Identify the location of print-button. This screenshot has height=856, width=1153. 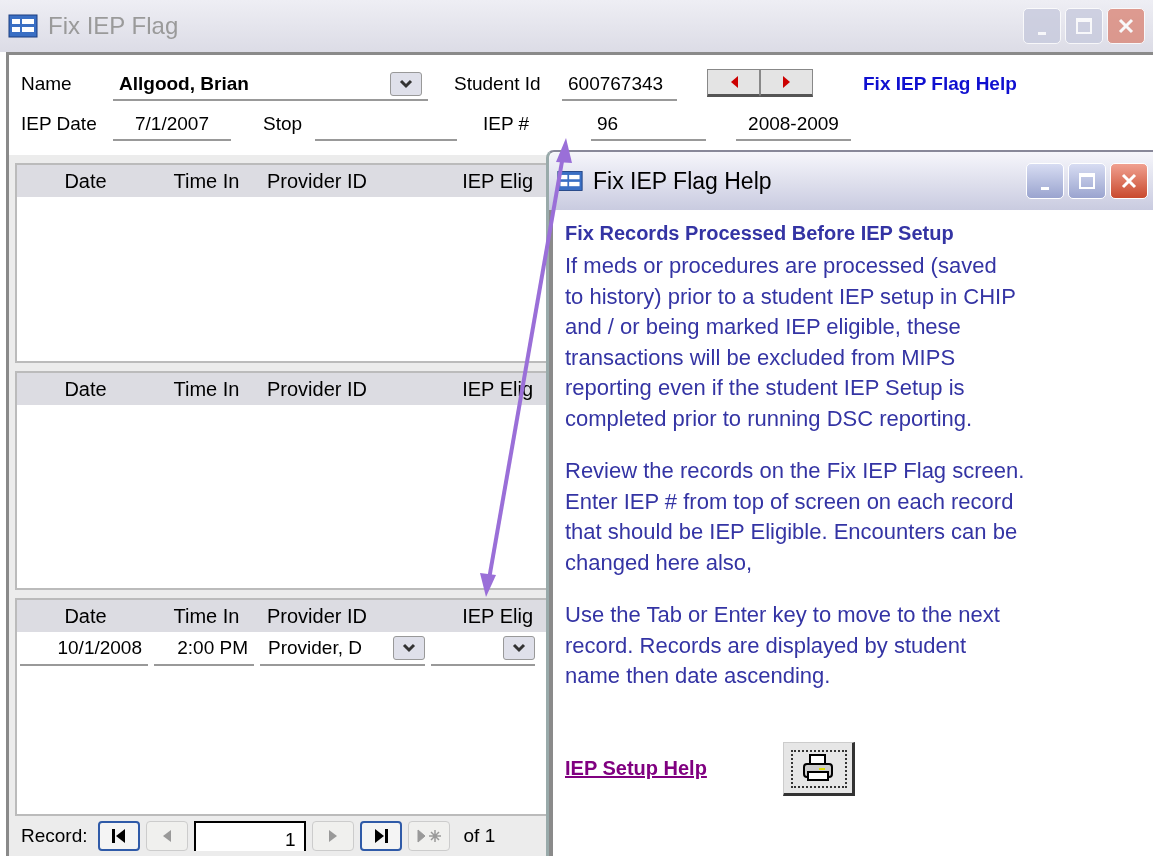
(818, 768).